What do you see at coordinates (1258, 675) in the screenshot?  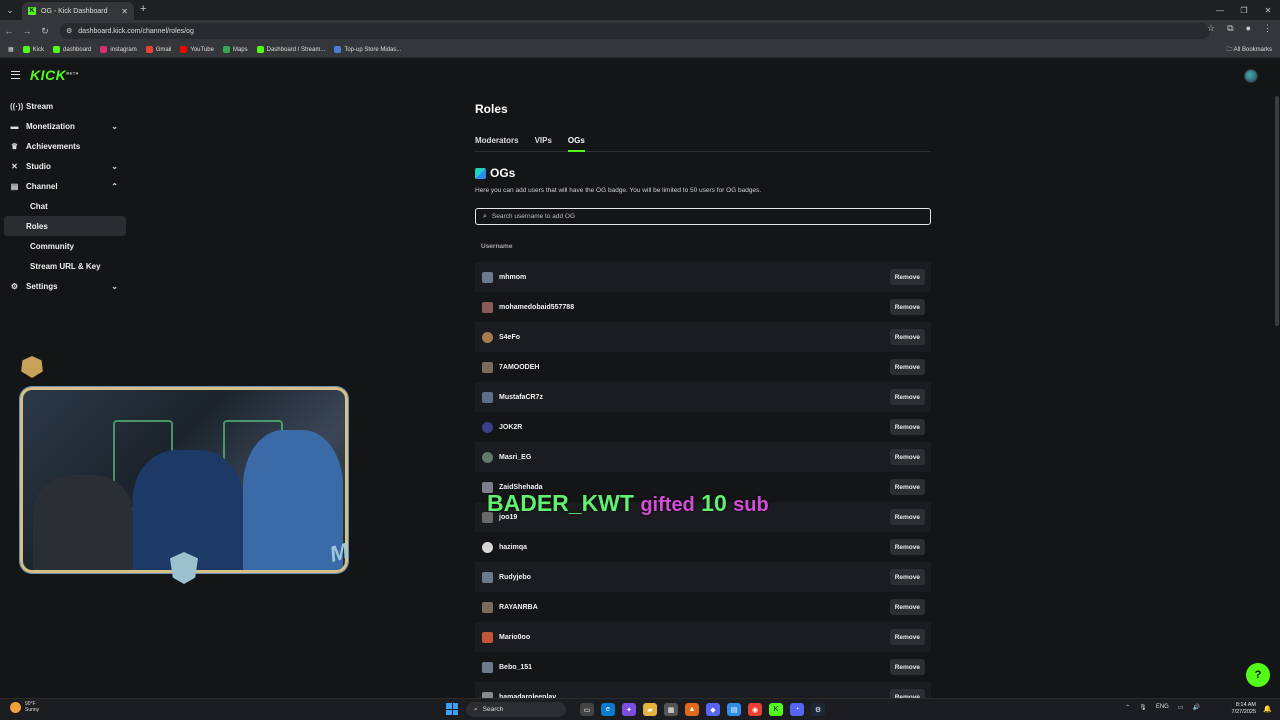 I see `help-chat-button: ?` at bounding box center [1258, 675].